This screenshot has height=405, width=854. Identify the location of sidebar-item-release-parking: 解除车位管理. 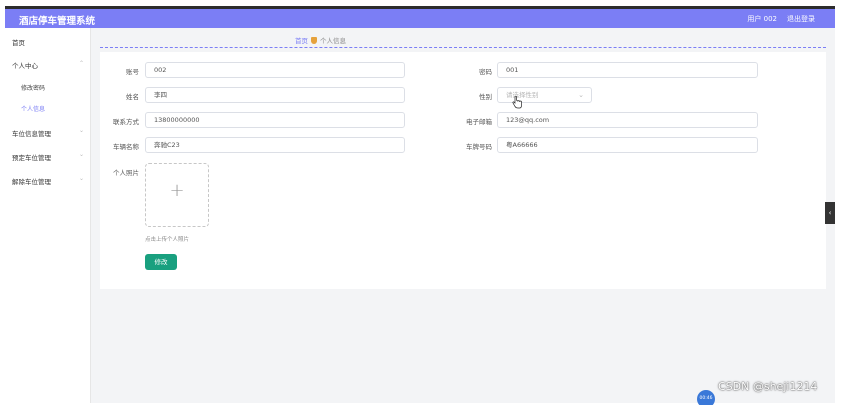
(31, 181).